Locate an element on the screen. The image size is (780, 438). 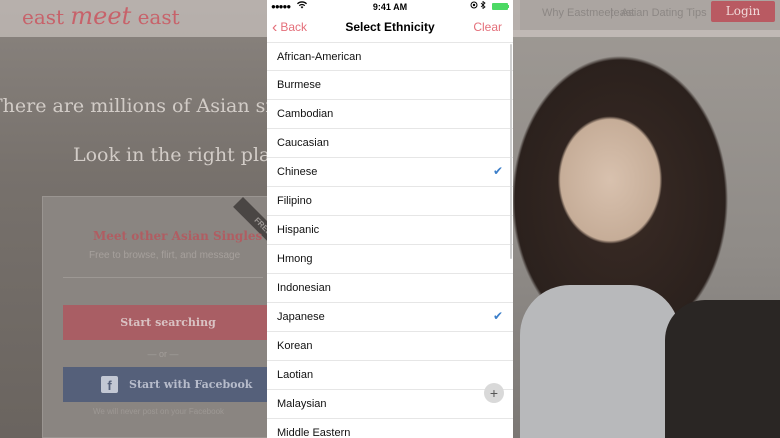
nav-bar: ‹ Back Select Ethnicity Clear is located at coordinates (390, 28).